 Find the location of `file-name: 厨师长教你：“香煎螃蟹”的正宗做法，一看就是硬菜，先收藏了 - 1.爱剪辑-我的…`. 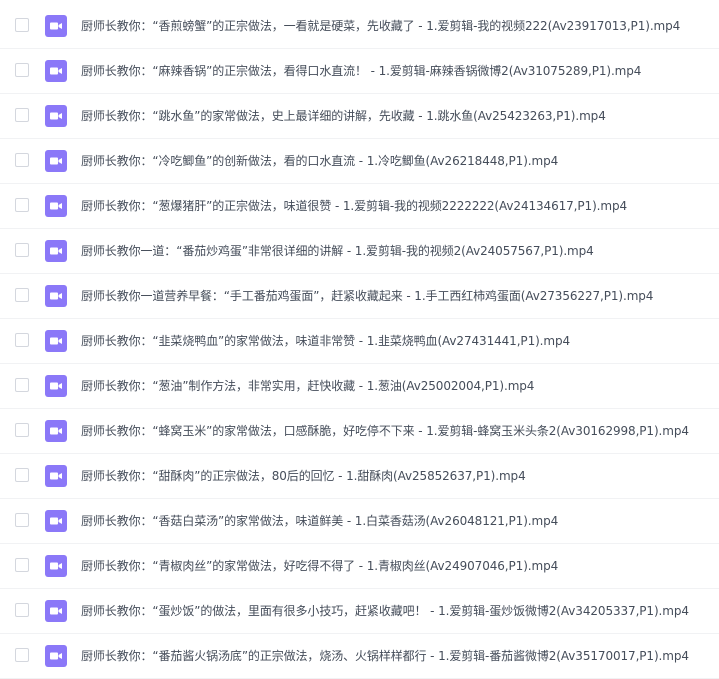

file-name: 厨师长教你：“香煎螃蟹”的正宗做法，一看就是硬菜，先收藏了 - 1.爱剪辑-我的… is located at coordinates (380, 26).